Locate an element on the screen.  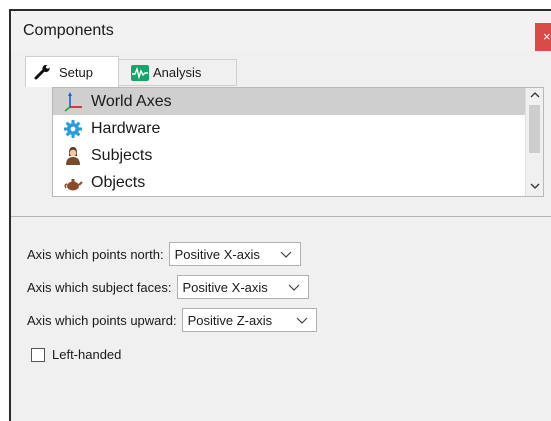
north-axis-value: Positive X-axis is located at coordinates (217, 254).